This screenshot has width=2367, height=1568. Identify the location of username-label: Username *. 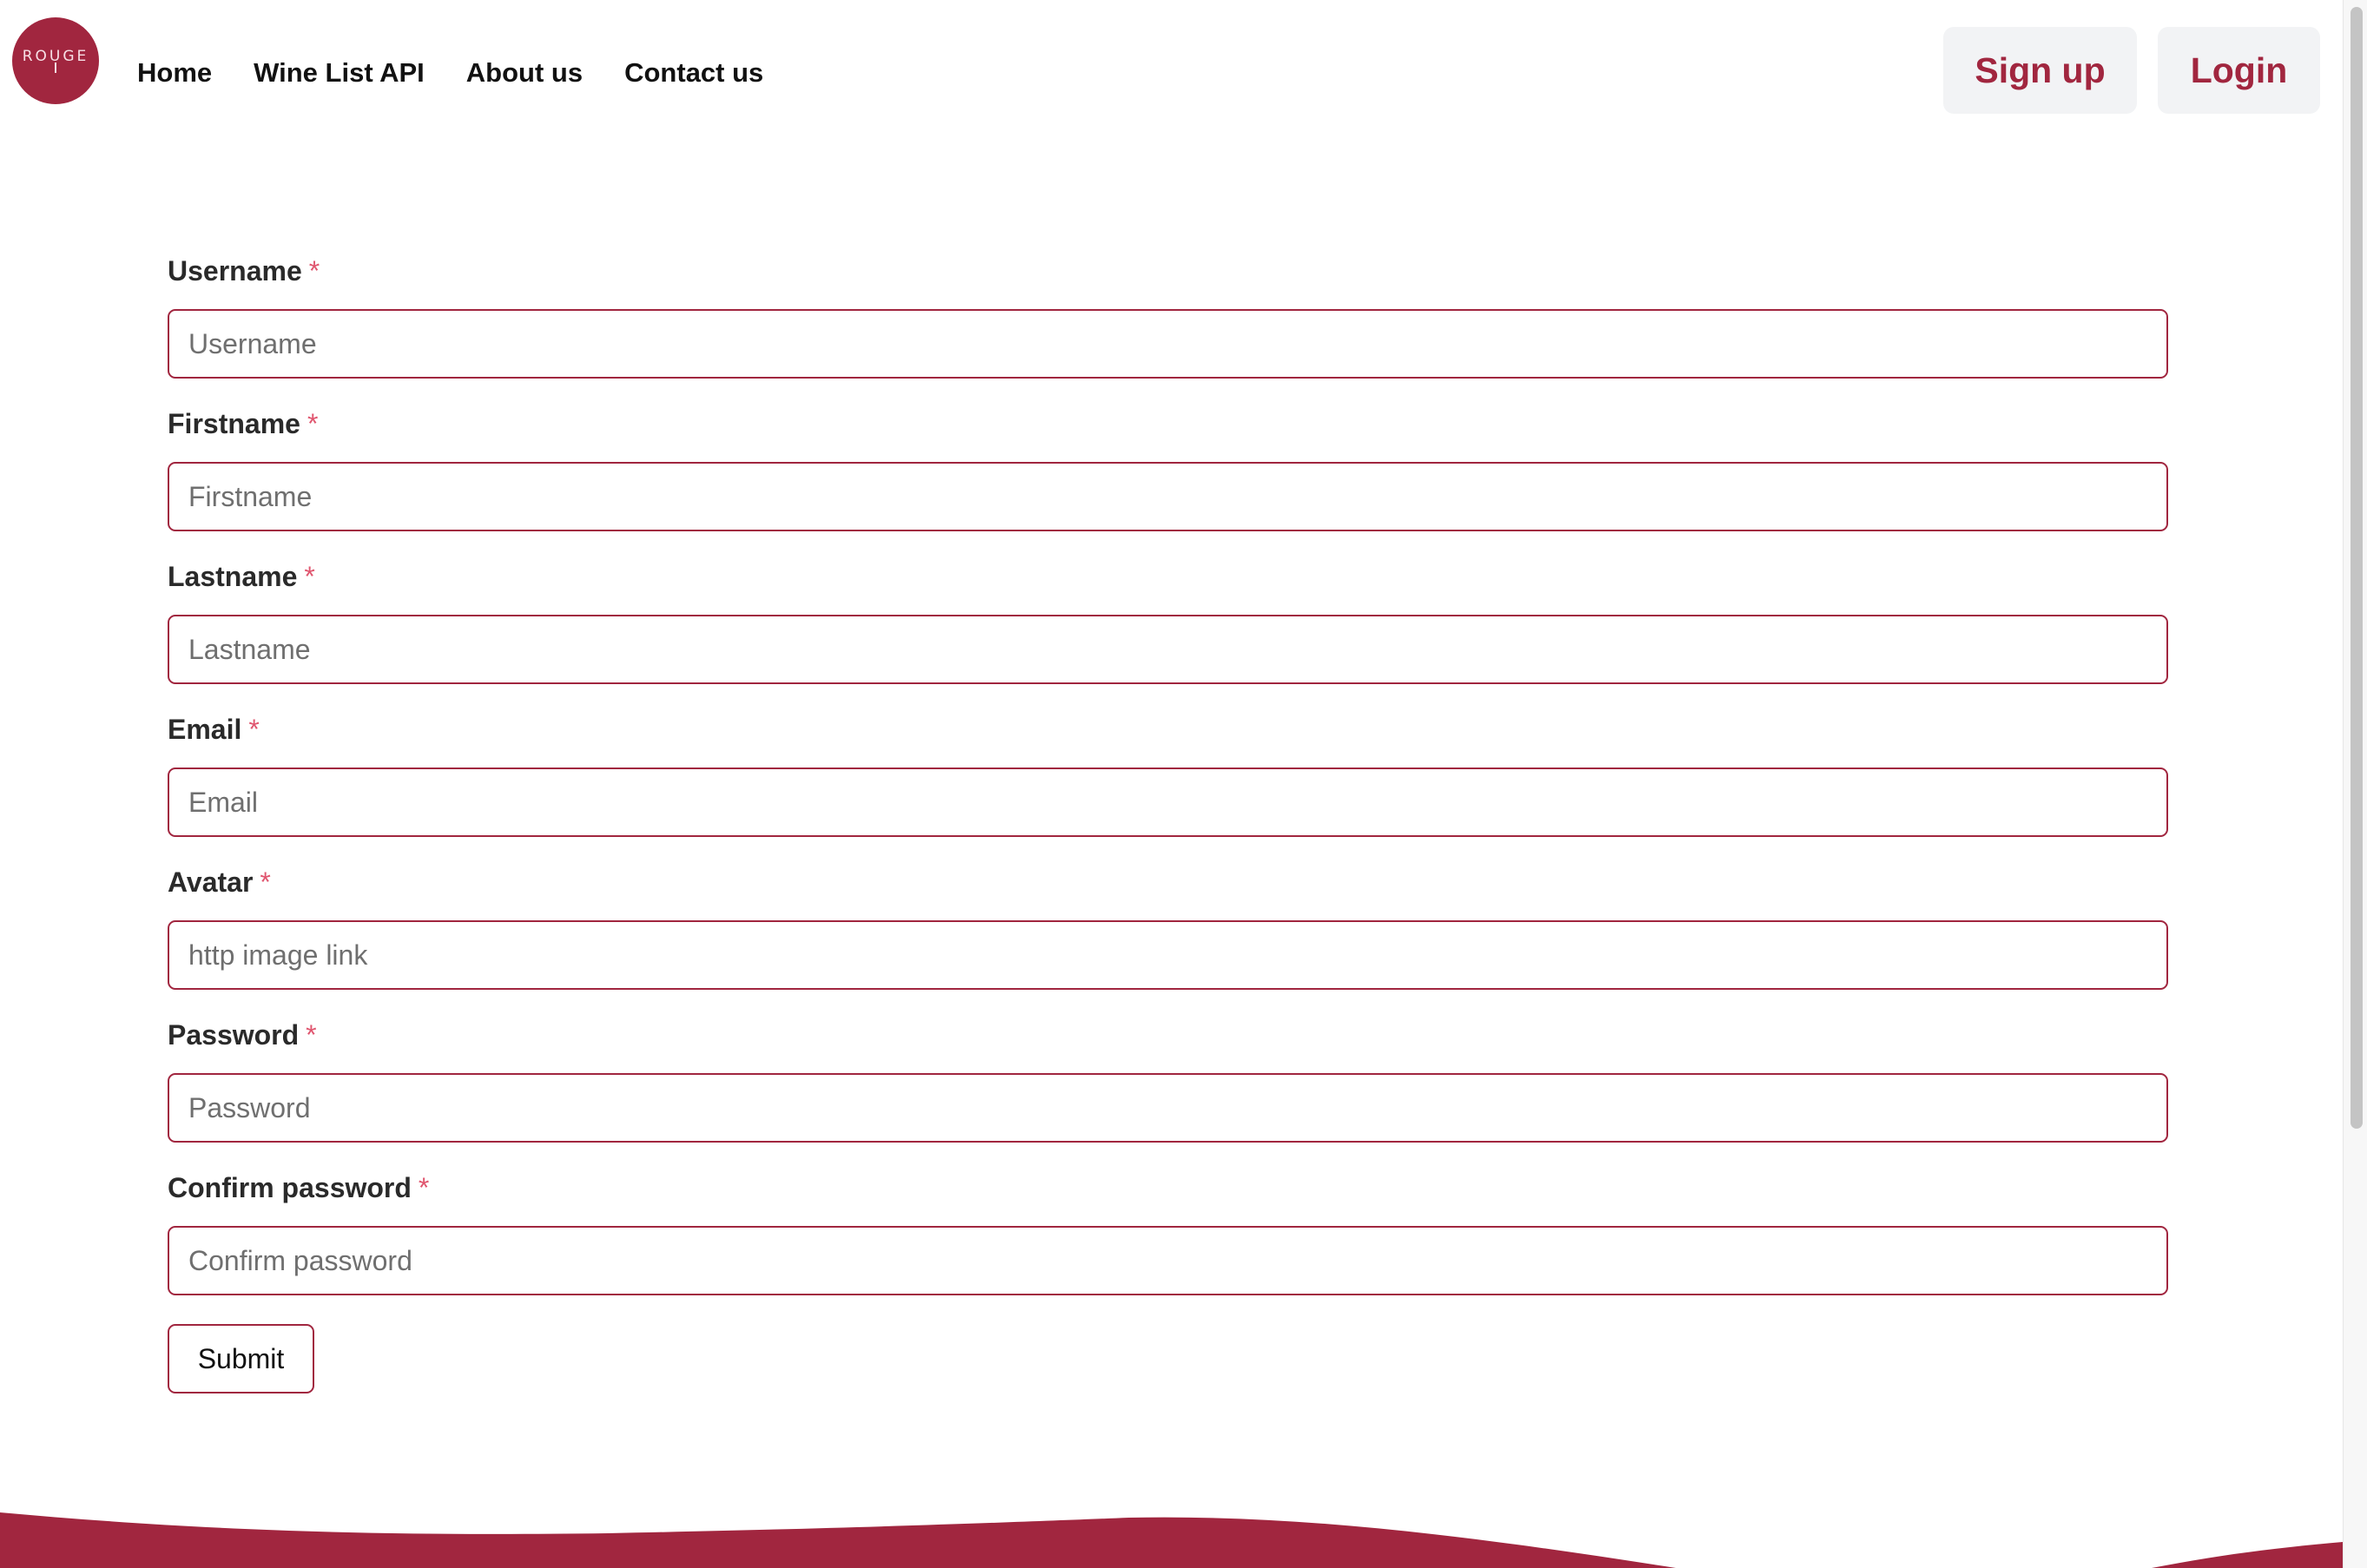
(1168, 271).